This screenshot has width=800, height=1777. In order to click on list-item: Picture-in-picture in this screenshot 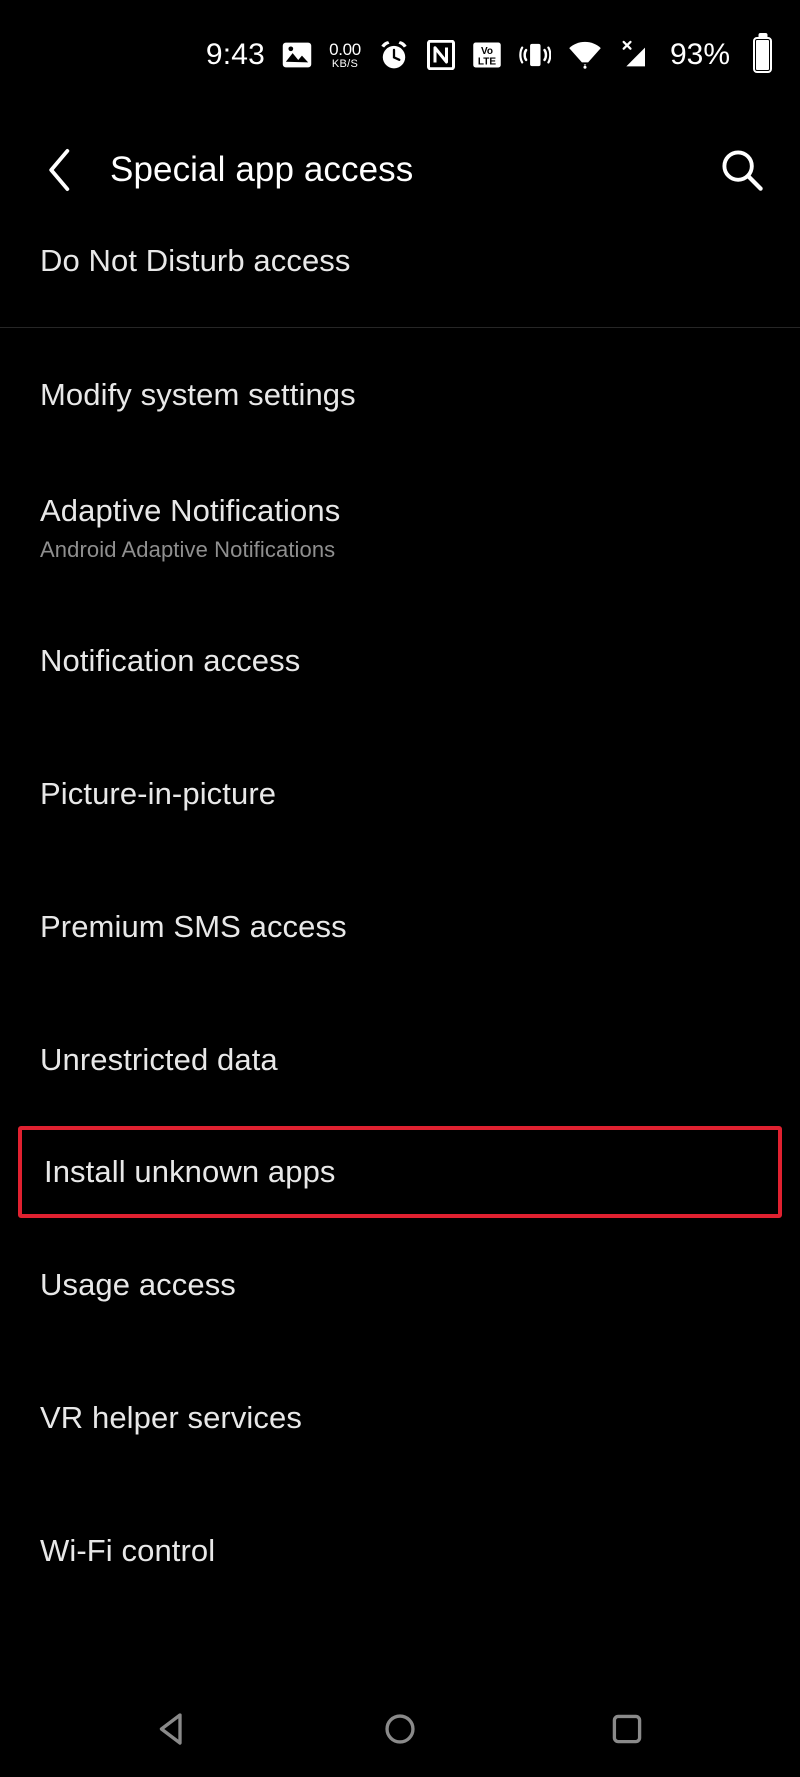, I will do `click(400, 793)`.